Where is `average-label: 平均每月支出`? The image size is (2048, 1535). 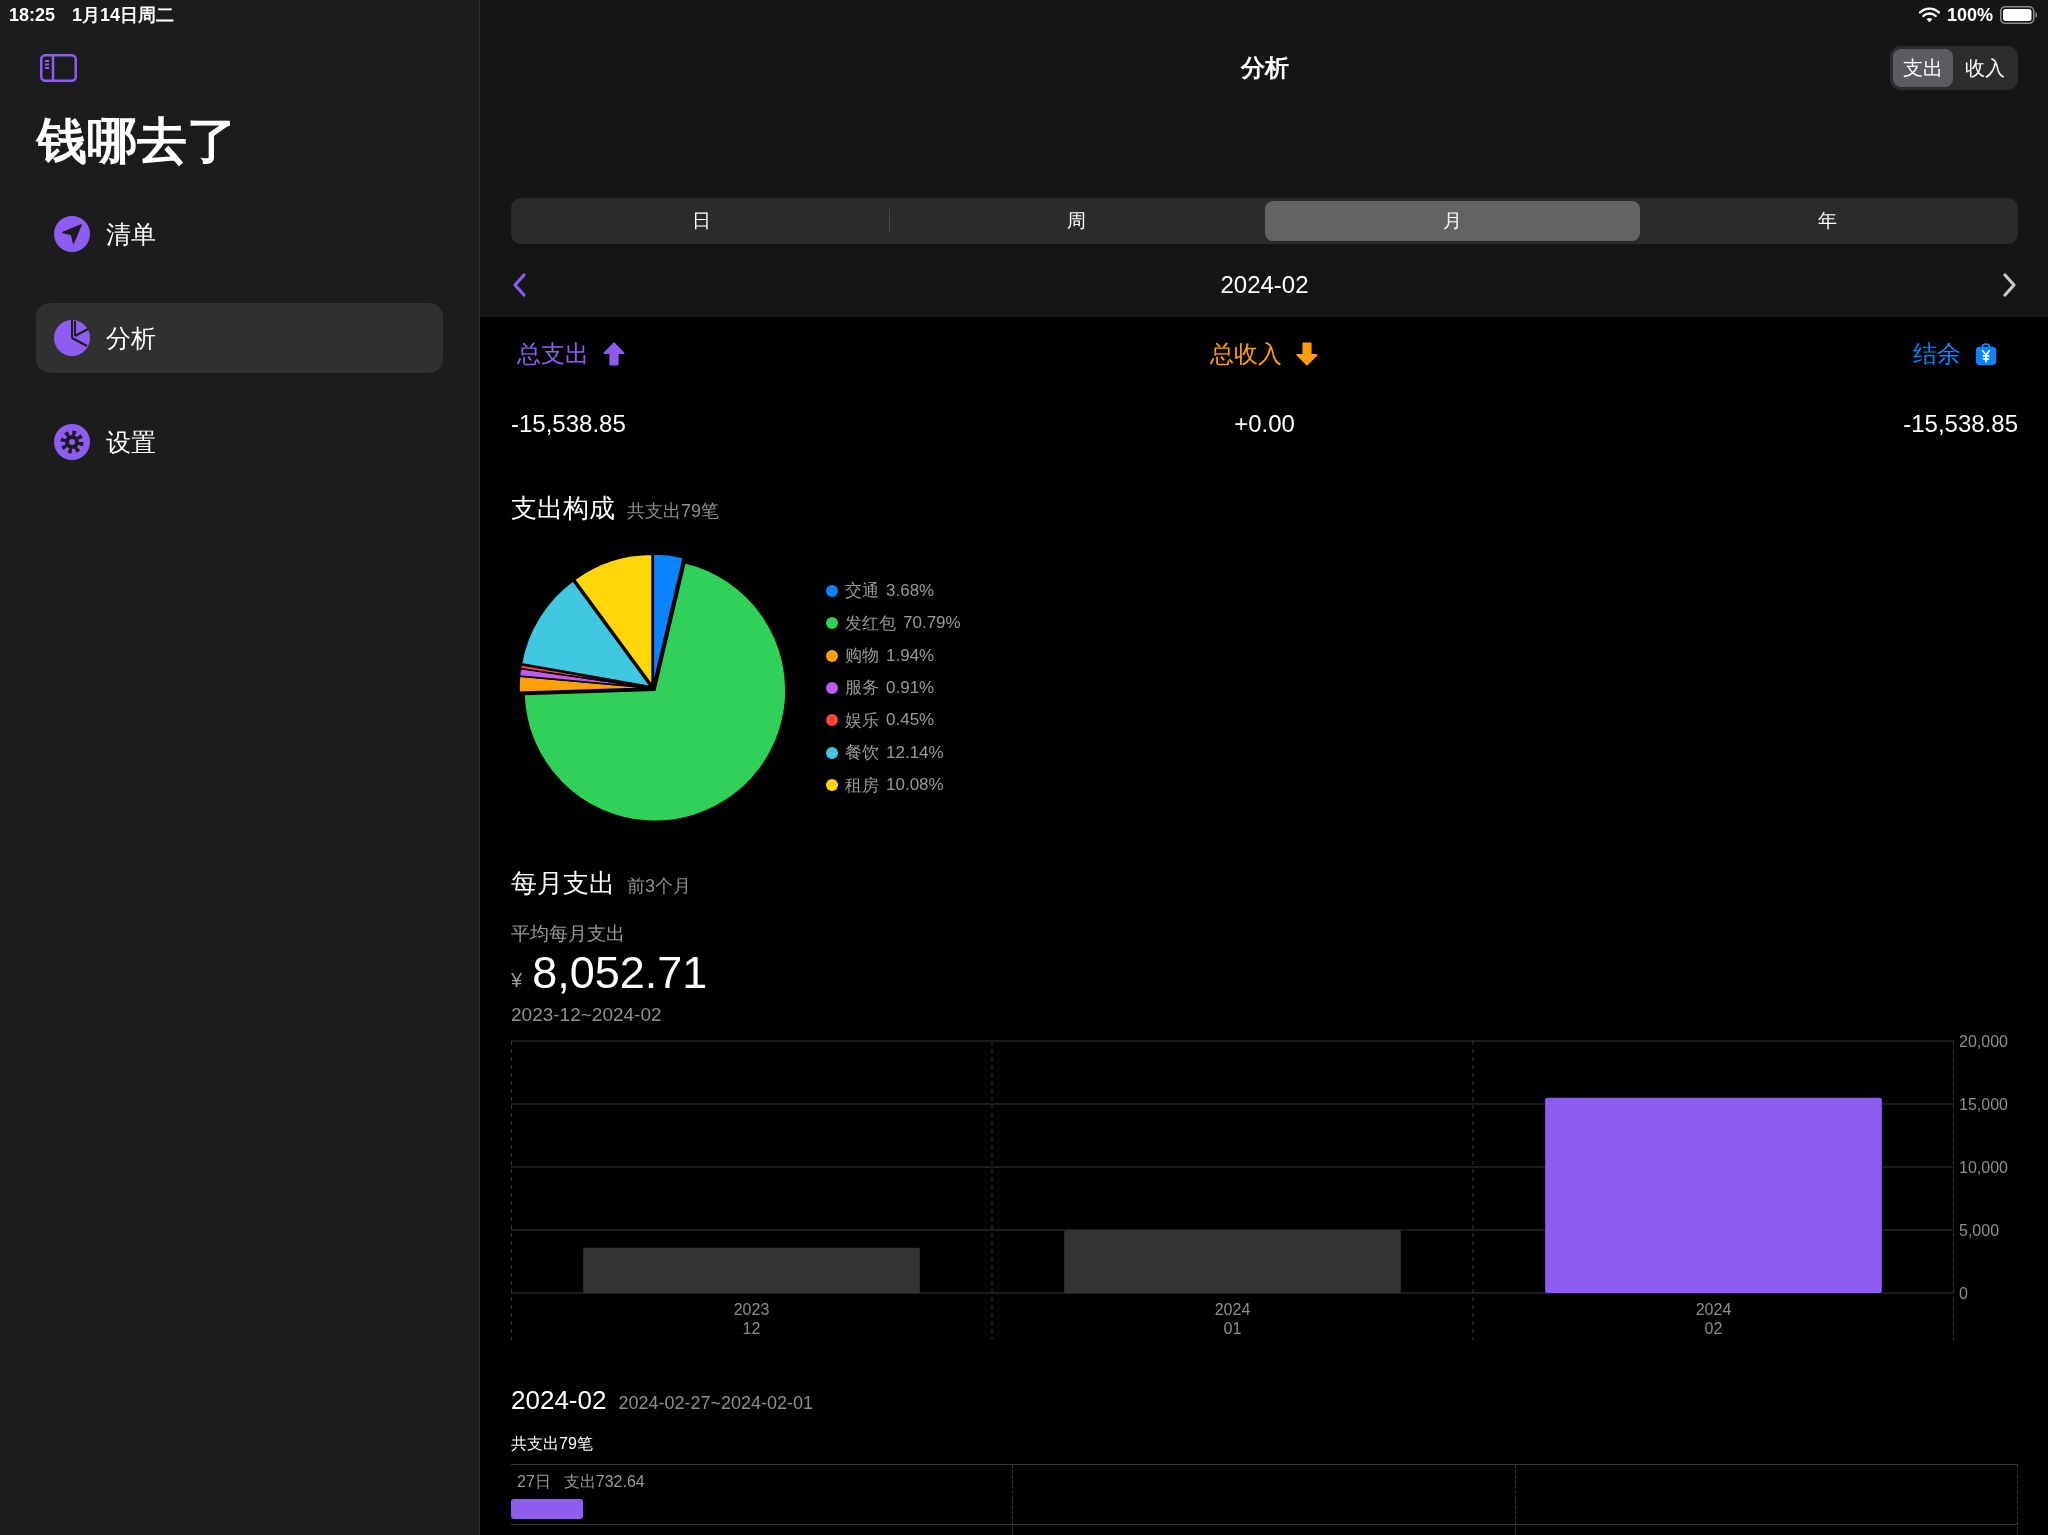 average-label: 平均每月支出 is located at coordinates (568, 934).